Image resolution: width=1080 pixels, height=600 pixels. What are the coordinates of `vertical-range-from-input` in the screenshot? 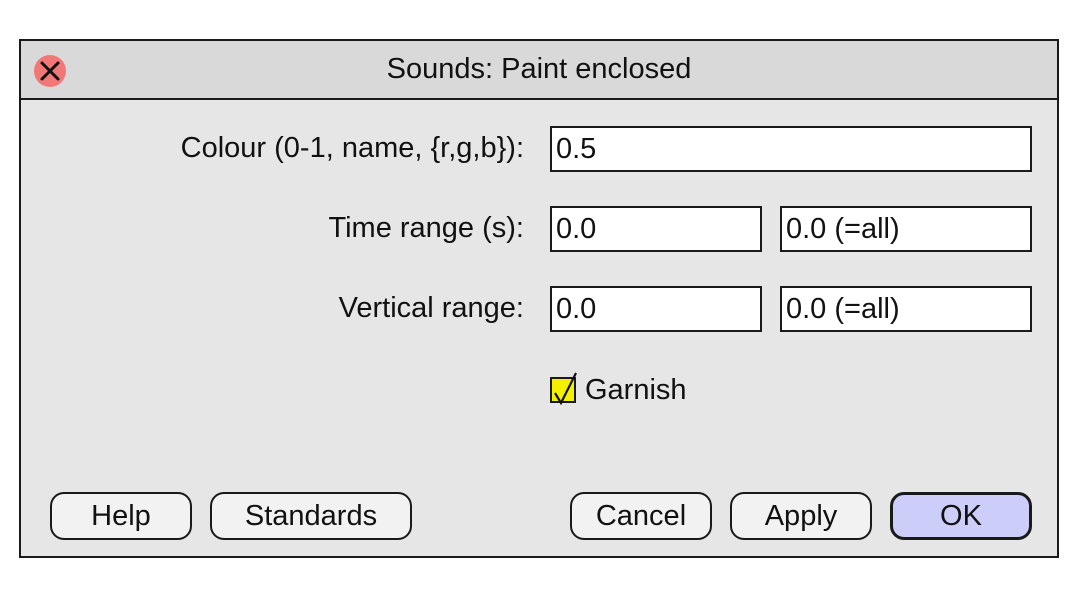 It's located at (656, 309).